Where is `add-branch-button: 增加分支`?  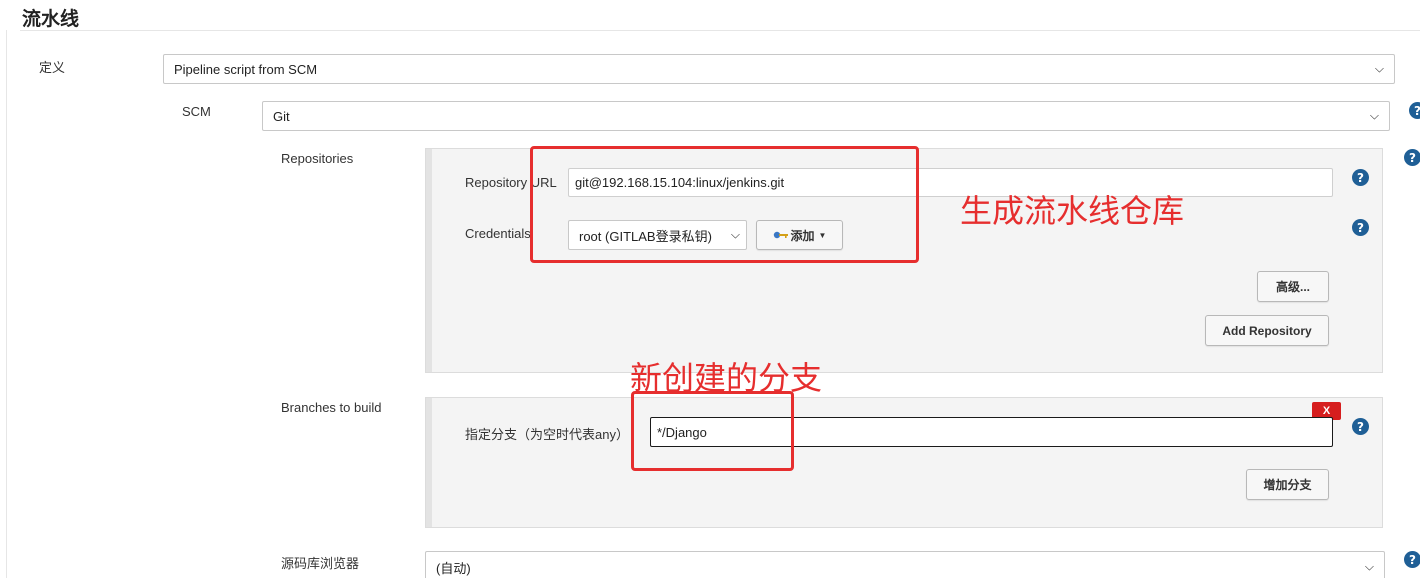 add-branch-button: 增加分支 is located at coordinates (1287, 484).